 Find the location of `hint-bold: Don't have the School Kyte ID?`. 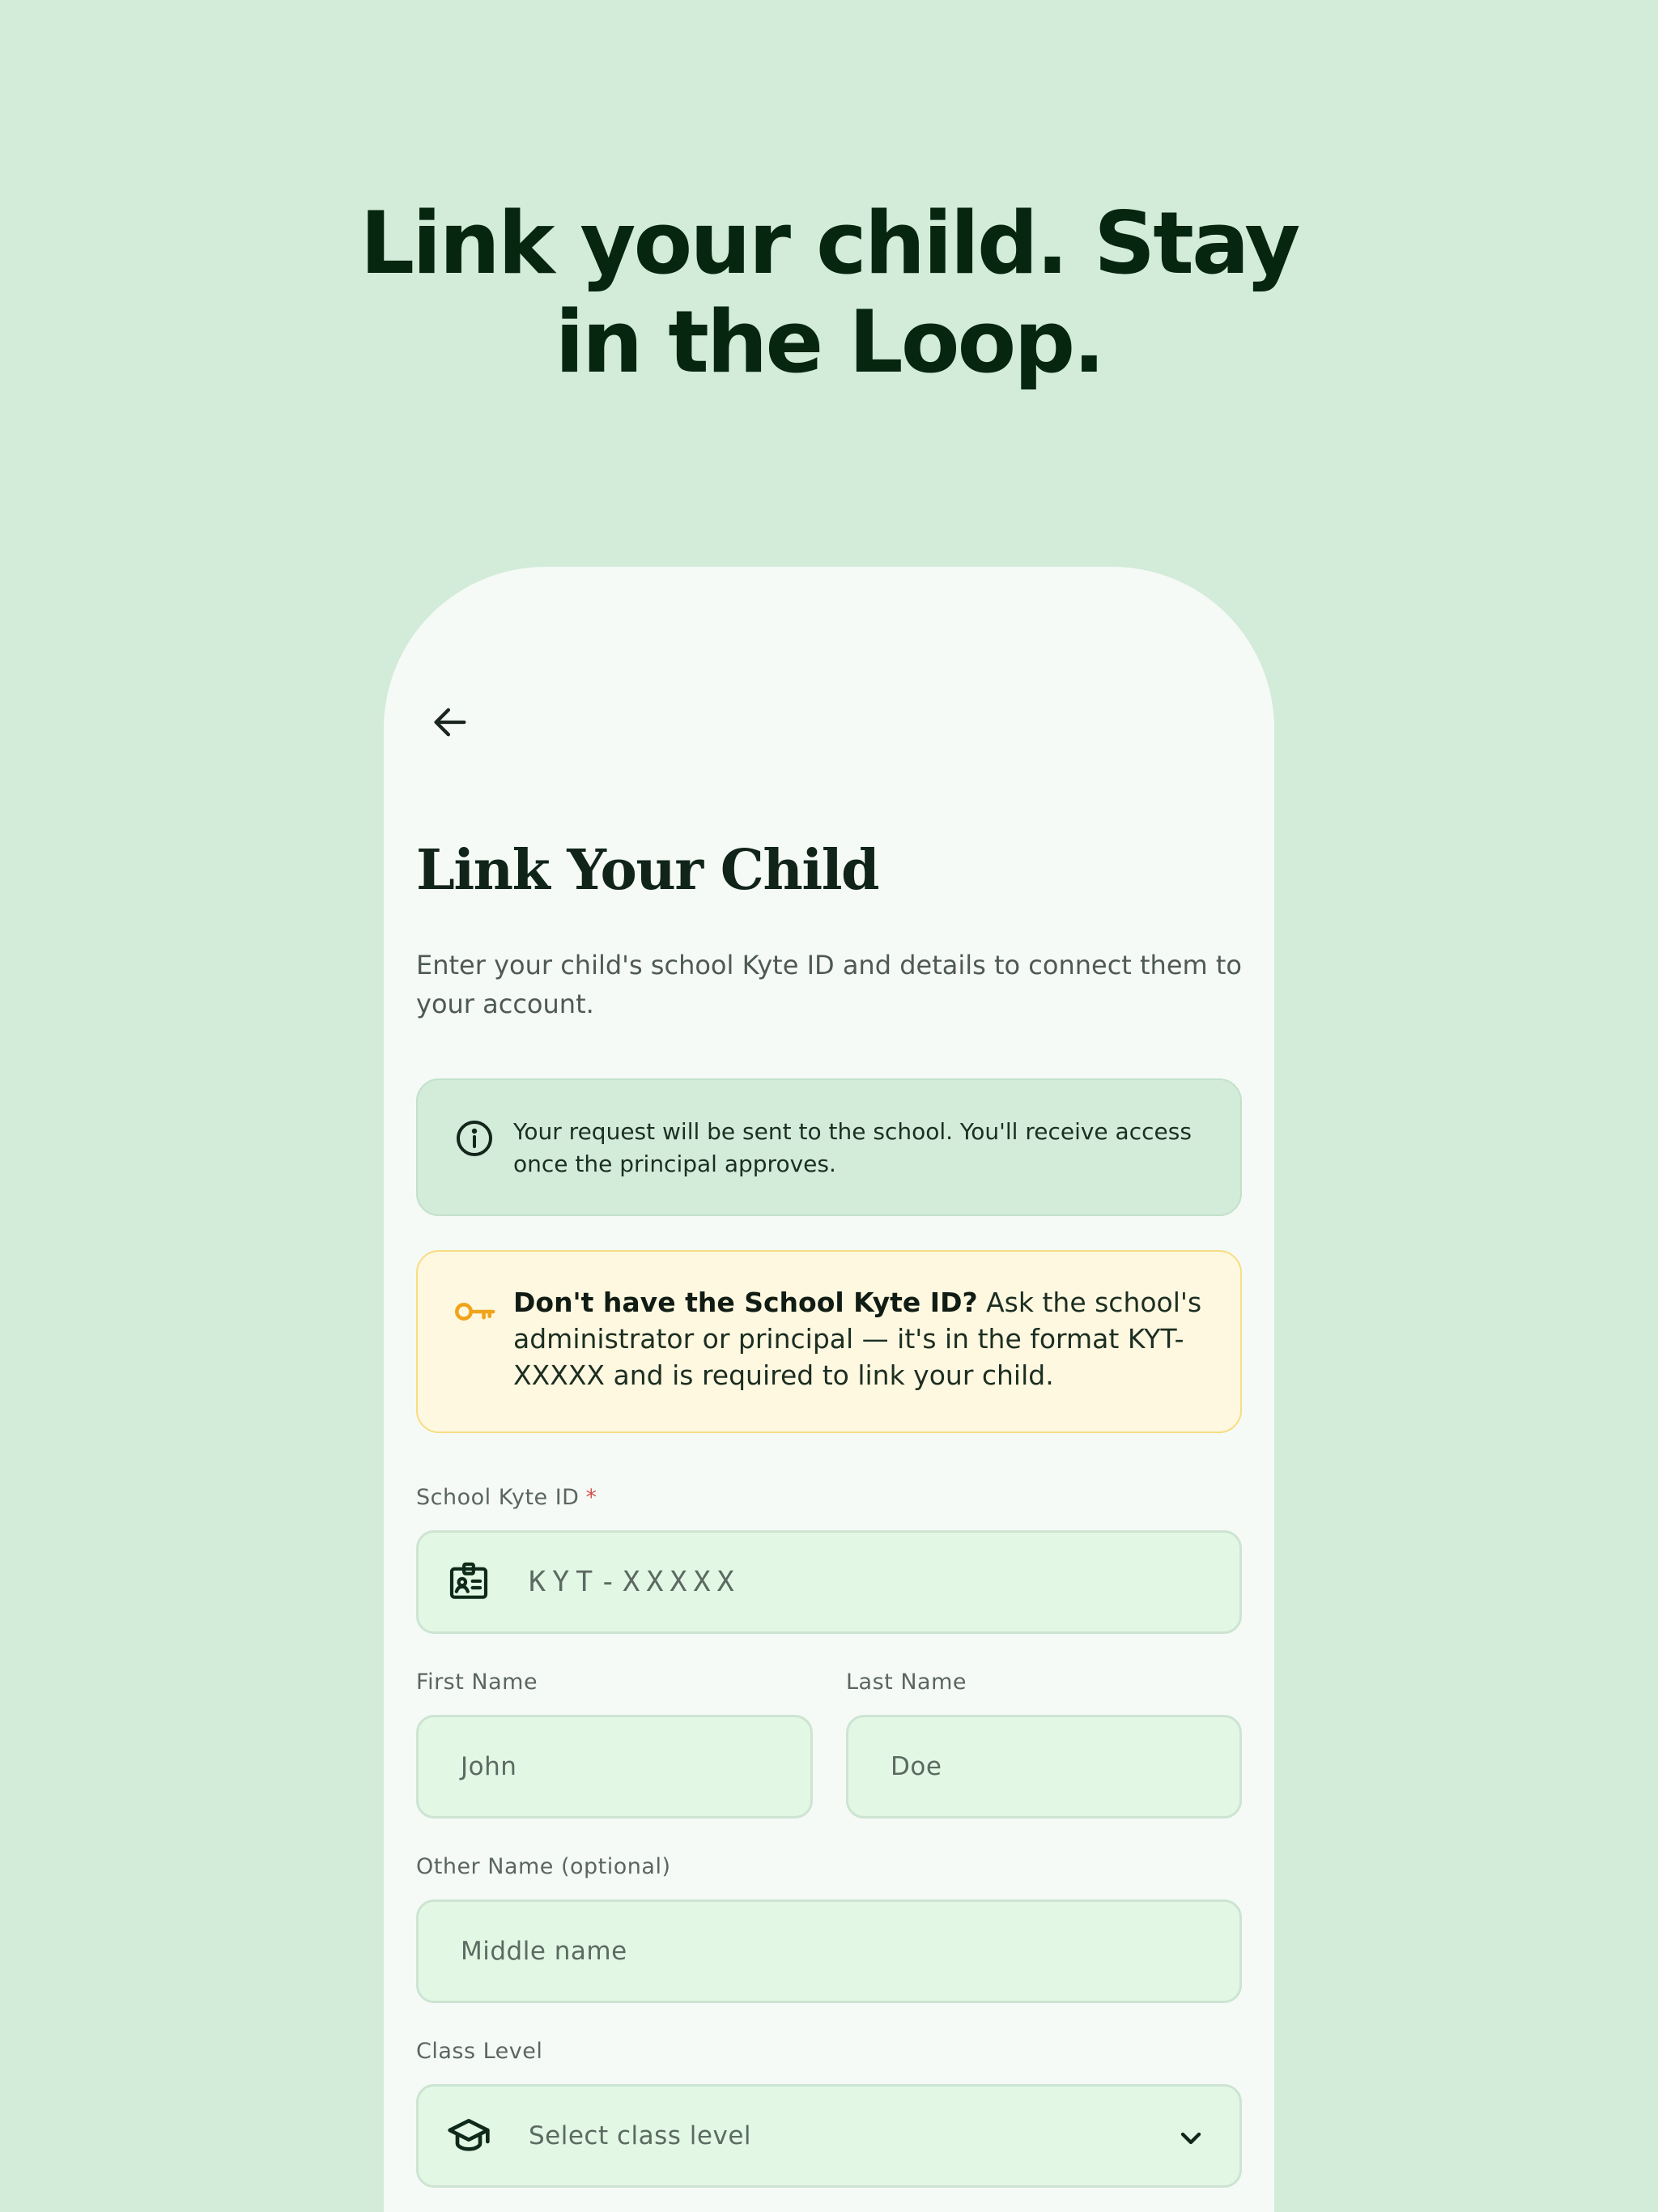

hint-bold: Don't have the School Kyte ID? is located at coordinates (745, 1303).